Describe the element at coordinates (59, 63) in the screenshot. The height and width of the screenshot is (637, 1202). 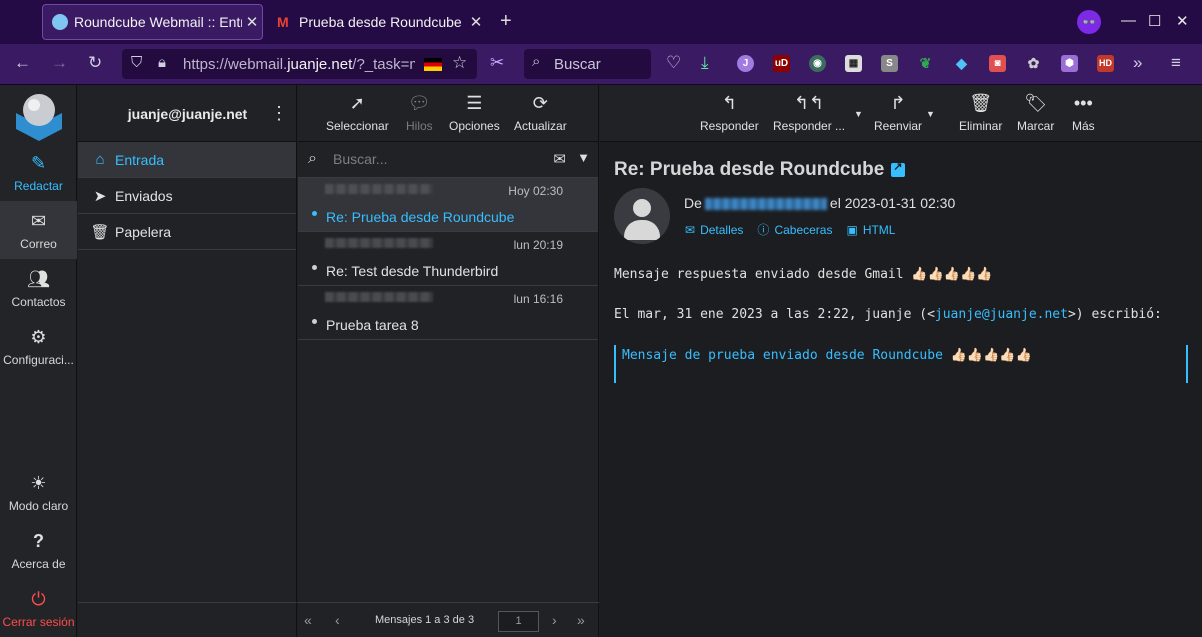
I see `forward-icon: →` at that location.